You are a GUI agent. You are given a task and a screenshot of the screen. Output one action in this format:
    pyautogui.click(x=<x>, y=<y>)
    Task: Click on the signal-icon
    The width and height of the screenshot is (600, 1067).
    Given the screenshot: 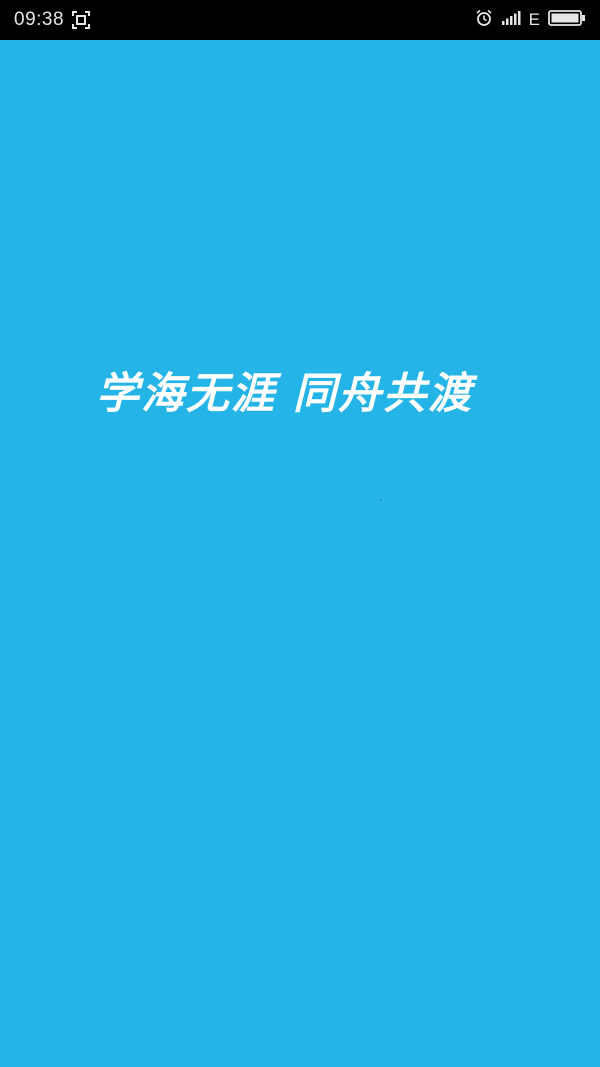 What is the action you would take?
    pyautogui.click(x=511, y=20)
    